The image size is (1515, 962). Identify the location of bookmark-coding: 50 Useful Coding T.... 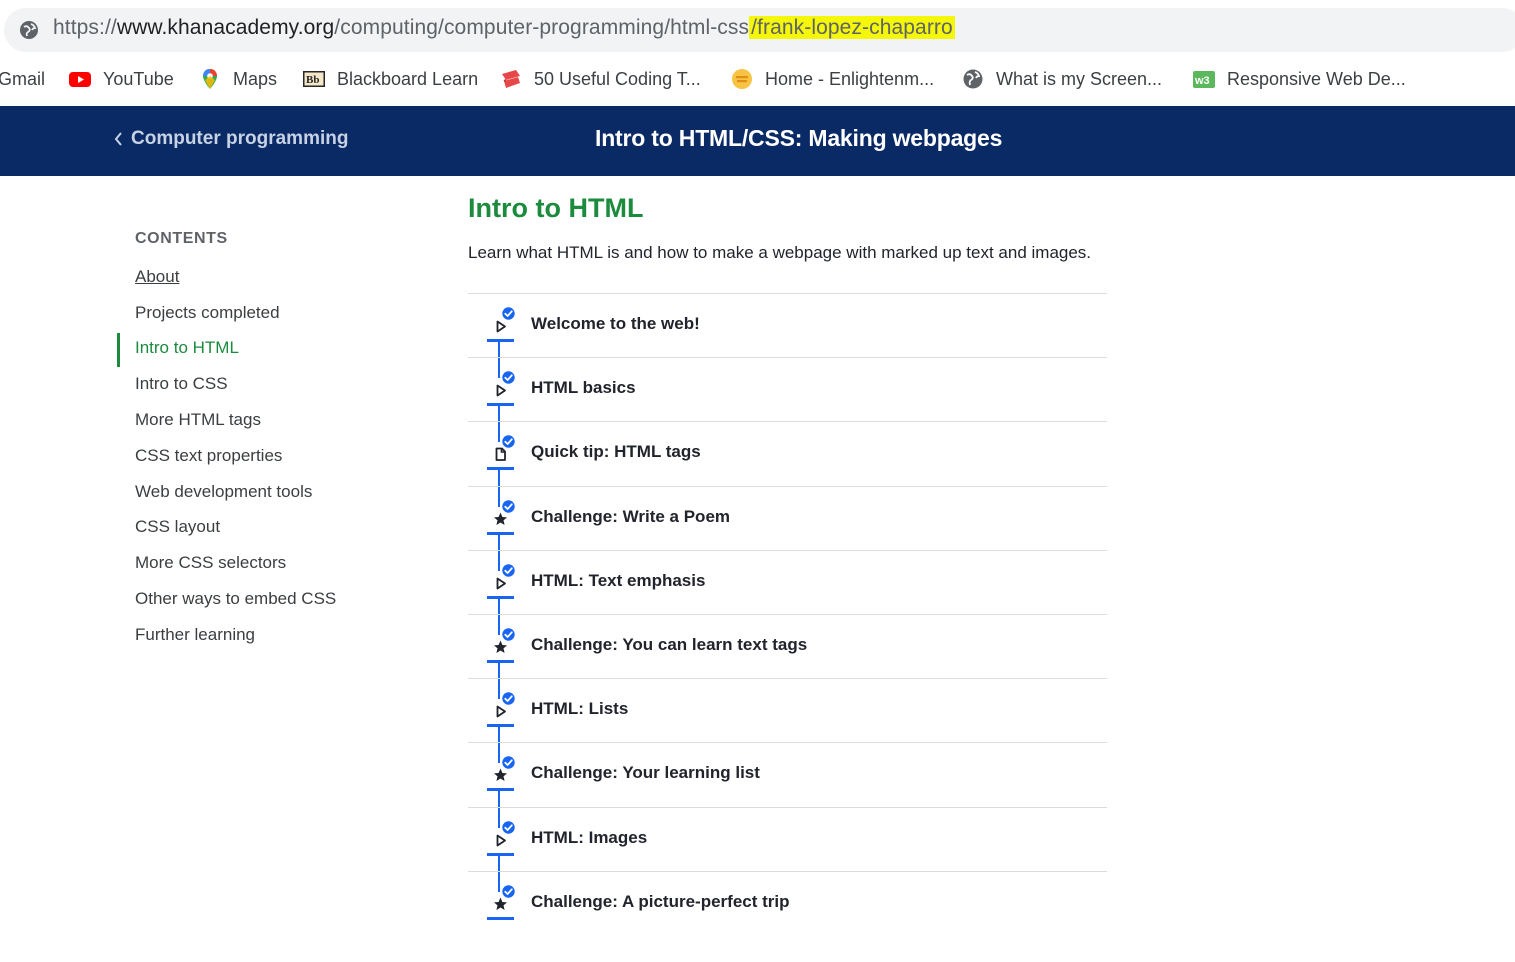
(600, 79).